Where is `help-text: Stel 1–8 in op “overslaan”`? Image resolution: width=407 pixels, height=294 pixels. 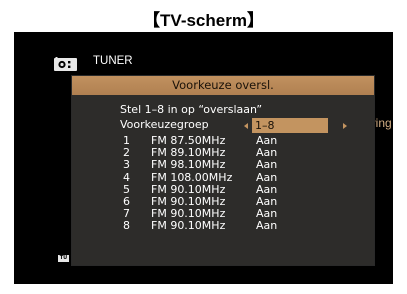
help-text: Stel 1–8 in op “overslaan” is located at coordinates (191, 109).